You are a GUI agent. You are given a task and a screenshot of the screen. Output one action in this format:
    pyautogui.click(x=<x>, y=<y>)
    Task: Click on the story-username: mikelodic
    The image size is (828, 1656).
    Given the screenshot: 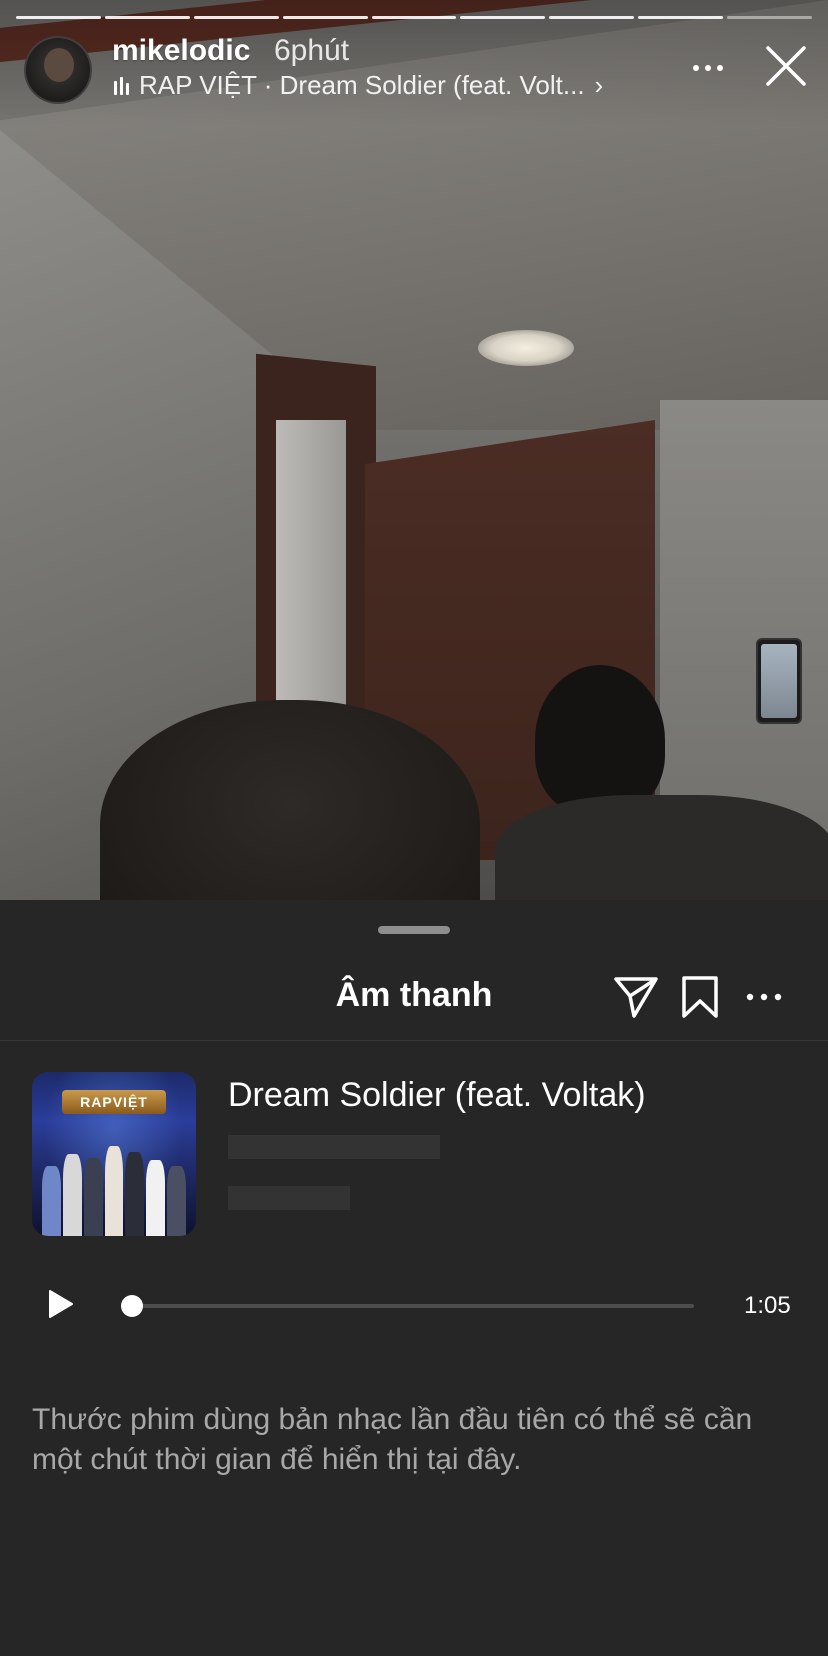 What is the action you would take?
    pyautogui.click(x=181, y=51)
    